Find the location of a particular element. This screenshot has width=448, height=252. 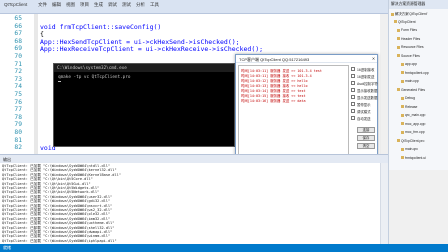

output-line: QtTcpClient: 已加载 "C:\Qt\bin\Qt5Gui.dll" is located at coordinates (46, 183).